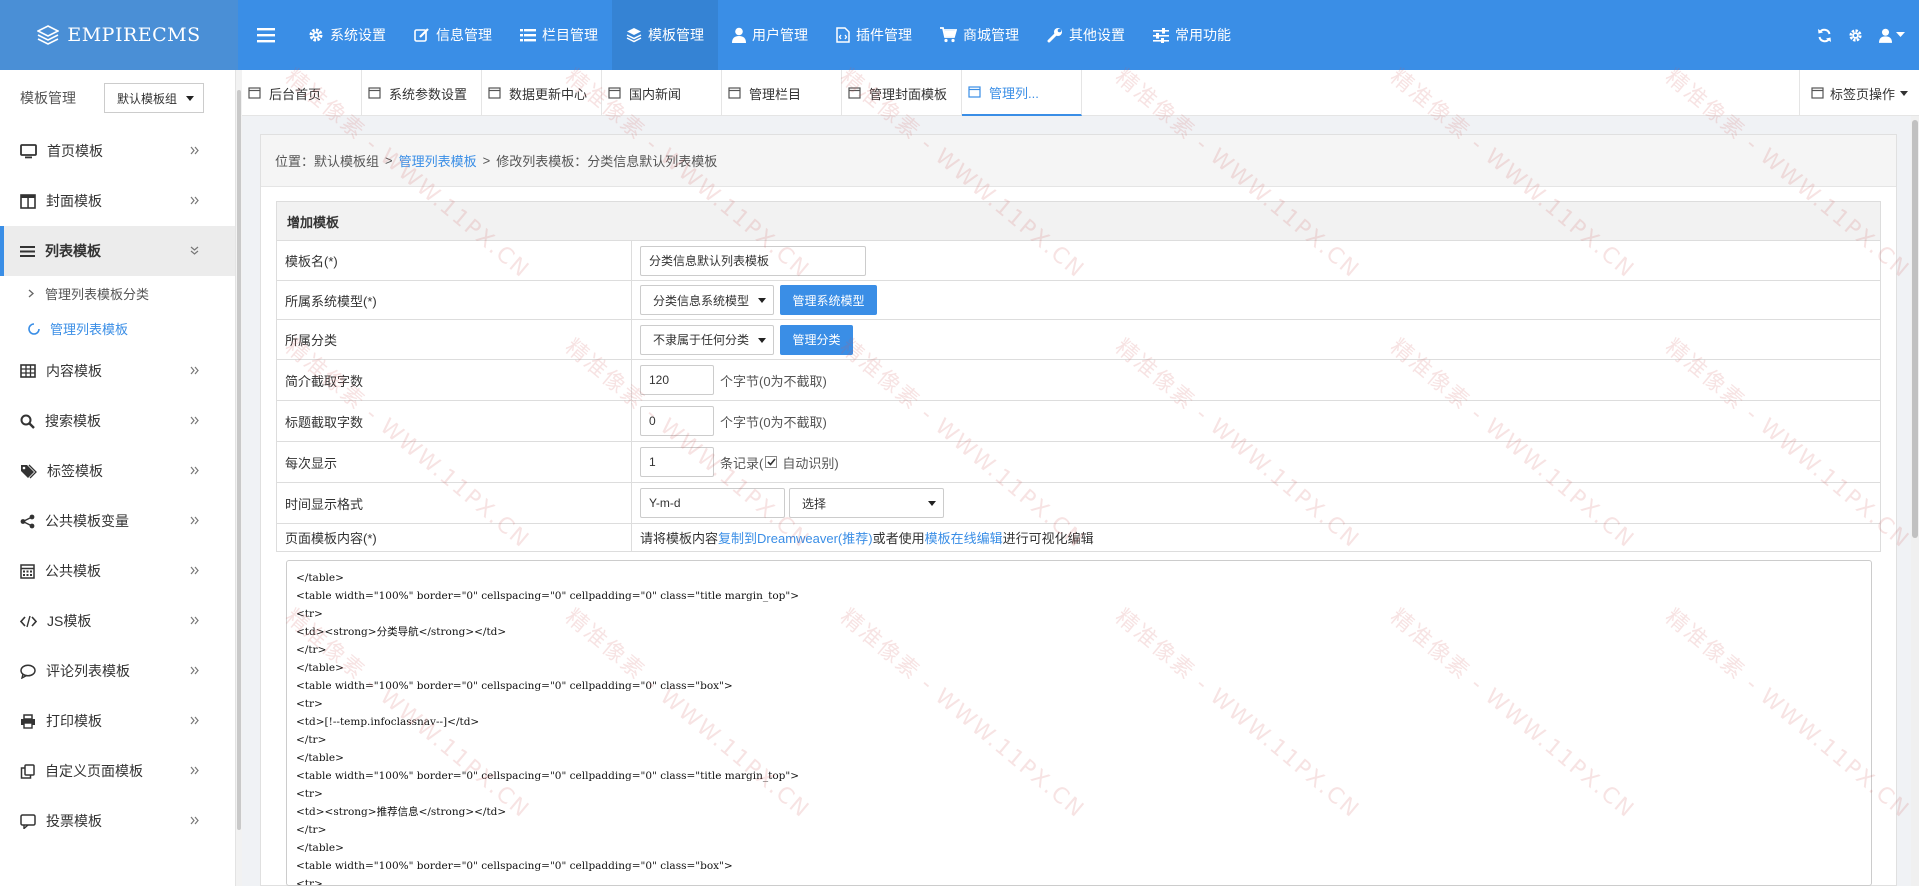 This screenshot has width=1919, height=886. What do you see at coordinates (117, 671) in the screenshot?
I see `sidebar-item-comment-list-template: 评论列表模板` at bounding box center [117, 671].